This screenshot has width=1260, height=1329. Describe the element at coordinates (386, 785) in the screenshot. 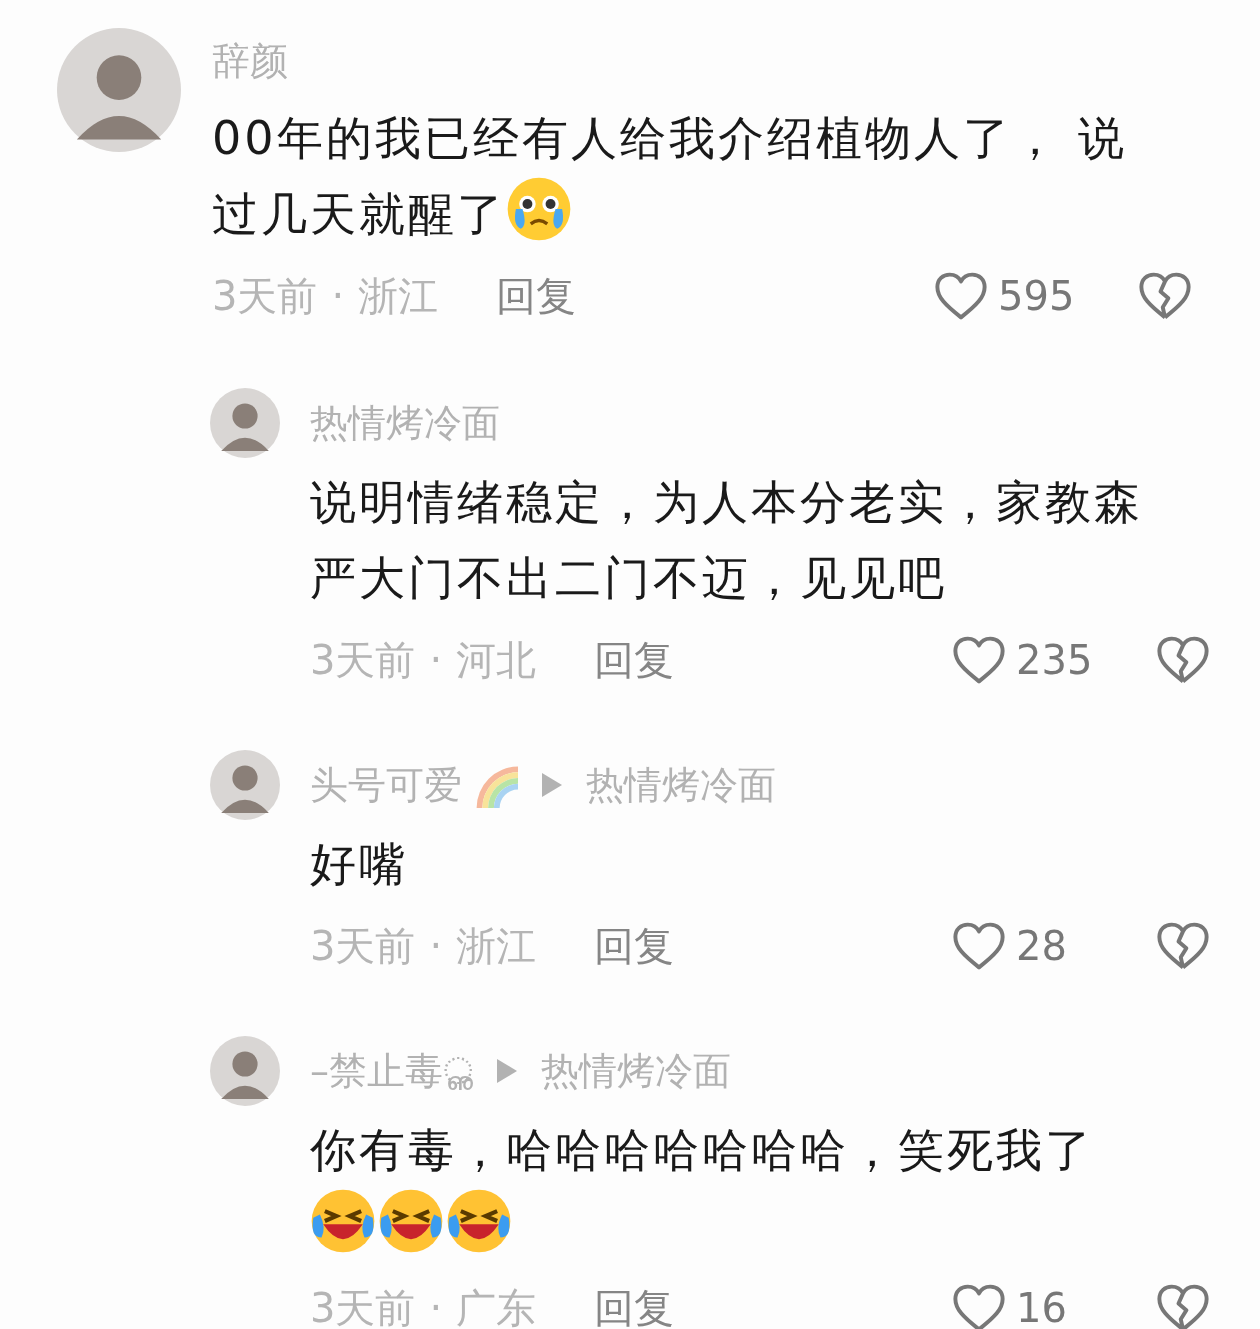

I see `author-name: 头号可爱` at that location.